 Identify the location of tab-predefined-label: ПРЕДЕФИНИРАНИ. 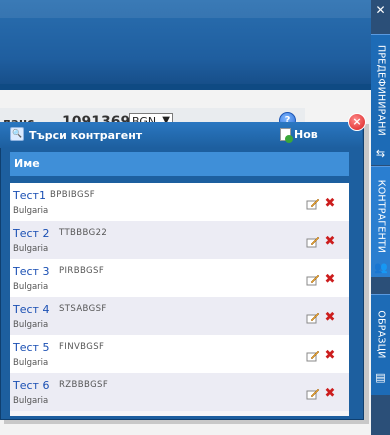
(381, 90).